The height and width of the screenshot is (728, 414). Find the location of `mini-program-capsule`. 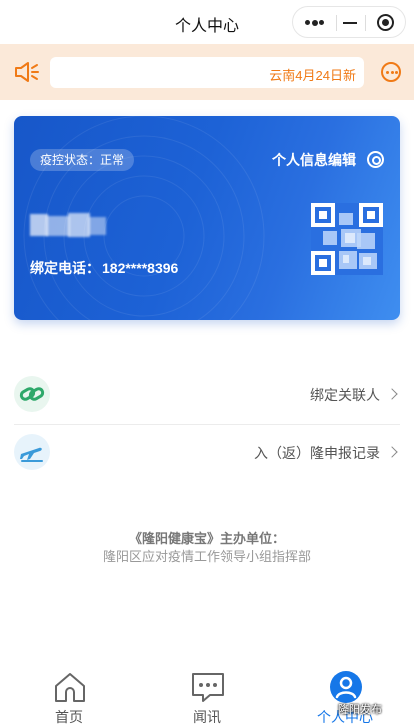

mini-program-capsule is located at coordinates (349, 22).